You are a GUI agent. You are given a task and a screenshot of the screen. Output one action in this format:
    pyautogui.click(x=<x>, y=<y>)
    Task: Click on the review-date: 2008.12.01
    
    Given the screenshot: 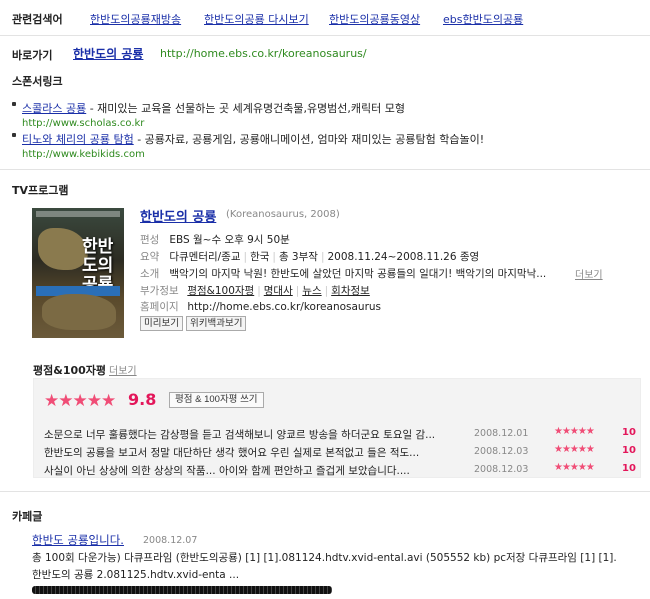 What is the action you would take?
    pyautogui.click(x=501, y=433)
    